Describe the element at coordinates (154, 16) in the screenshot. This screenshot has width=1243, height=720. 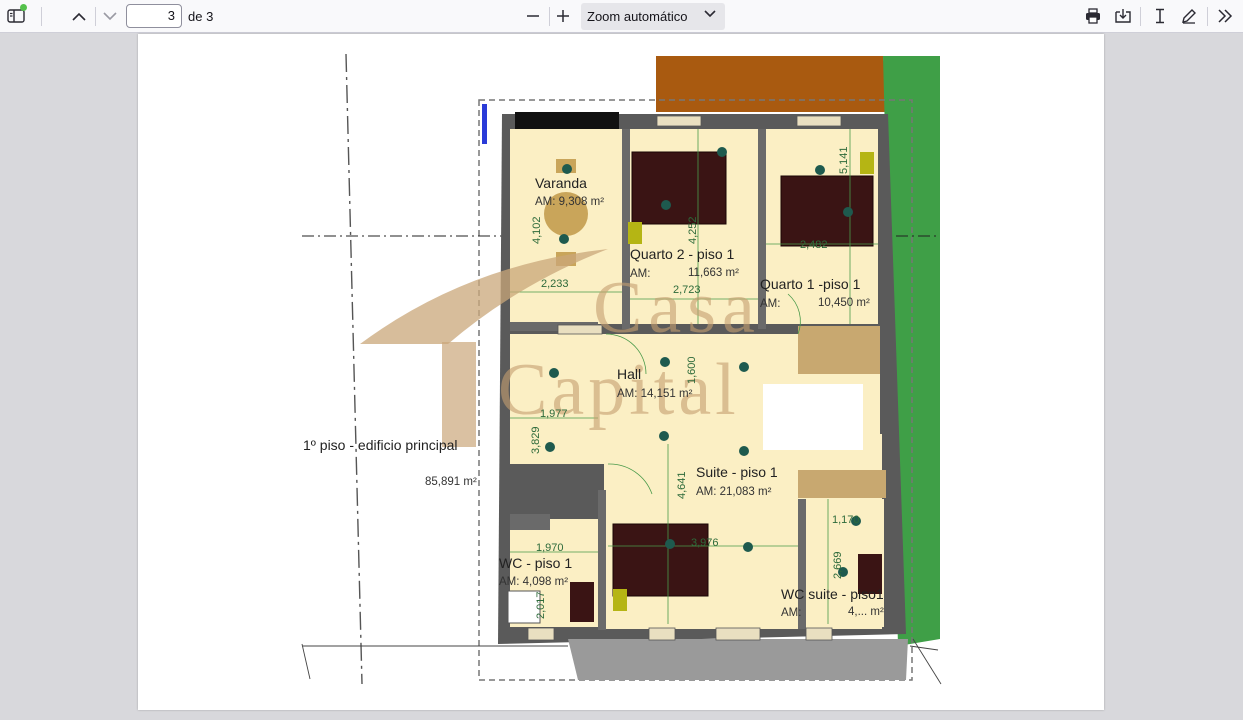
I see `page-number-input: 3` at that location.